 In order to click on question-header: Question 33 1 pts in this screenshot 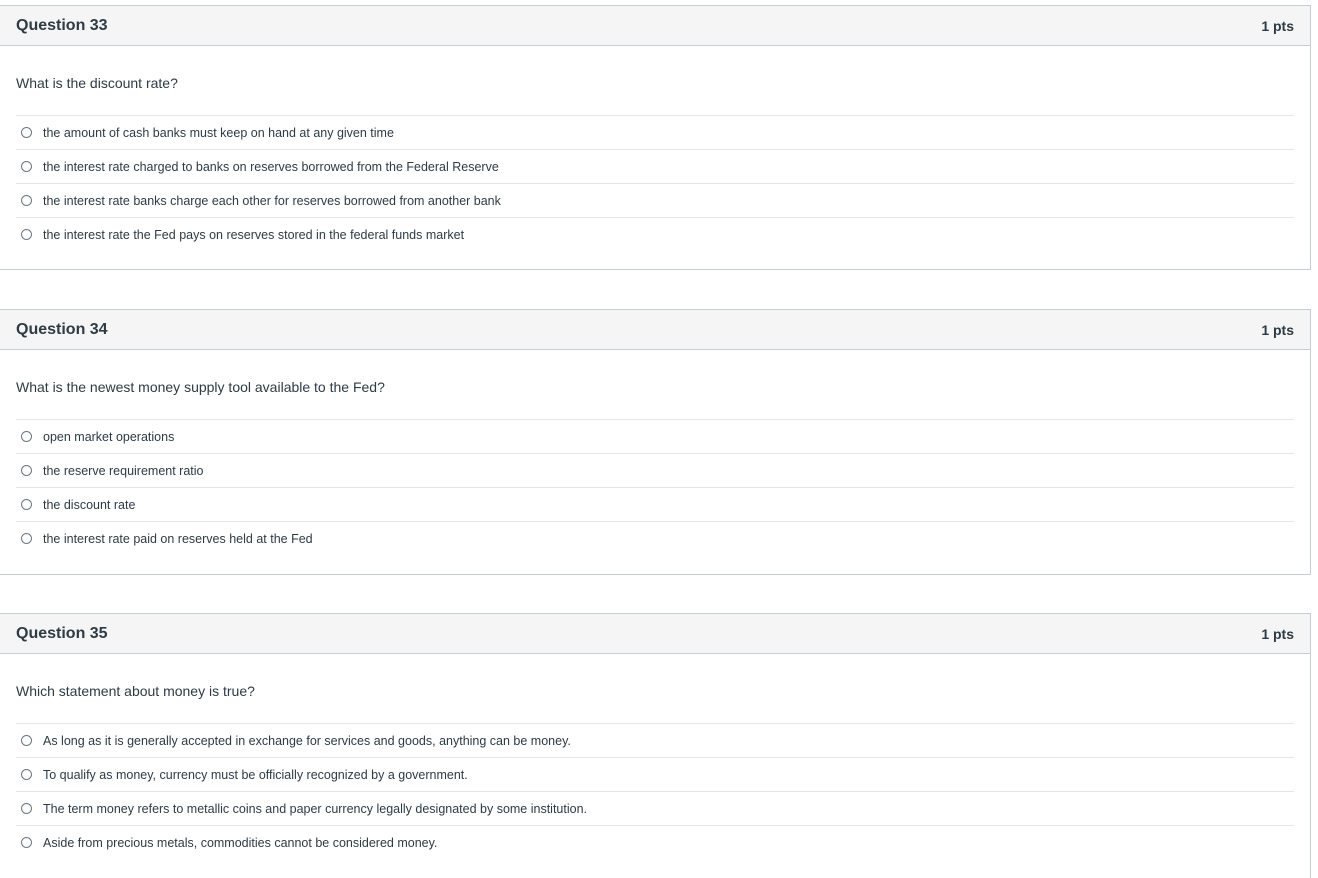, I will do `click(655, 26)`.